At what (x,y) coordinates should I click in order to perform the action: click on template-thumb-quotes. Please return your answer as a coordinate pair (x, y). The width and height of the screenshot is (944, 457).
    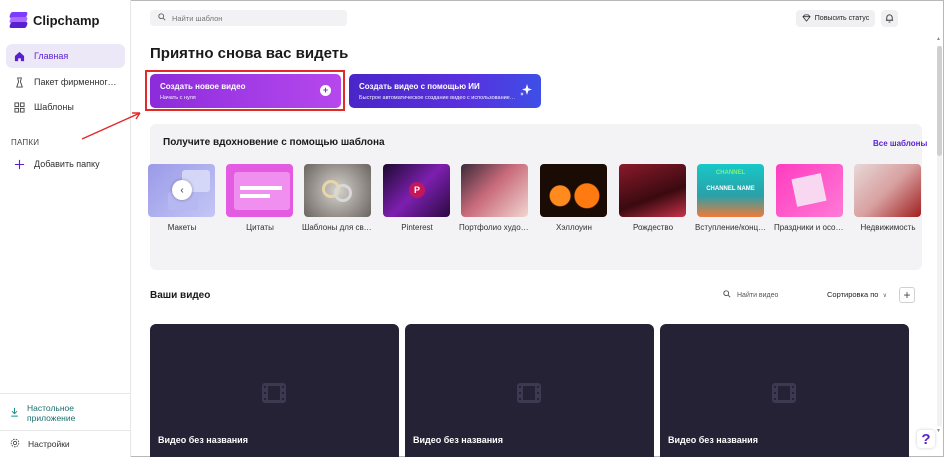
    Looking at the image, I should click on (259, 190).